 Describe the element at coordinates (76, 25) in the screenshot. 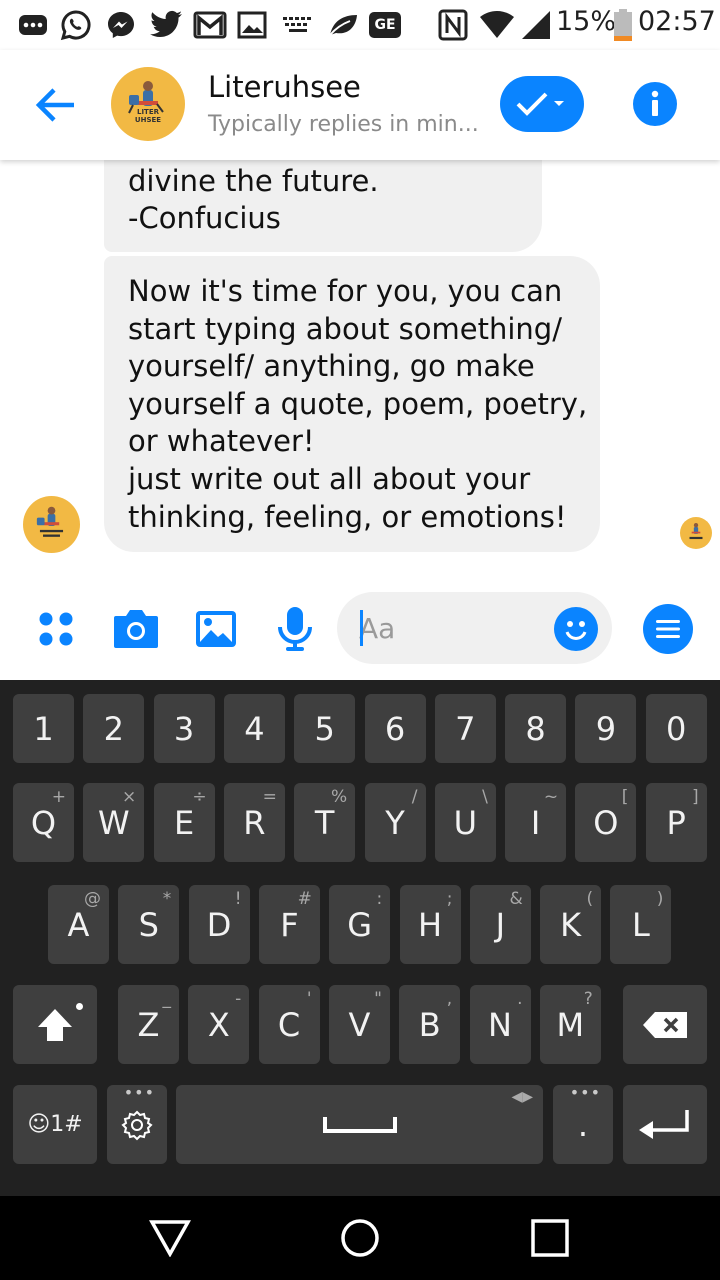

I see `whatsapp-icon` at that location.